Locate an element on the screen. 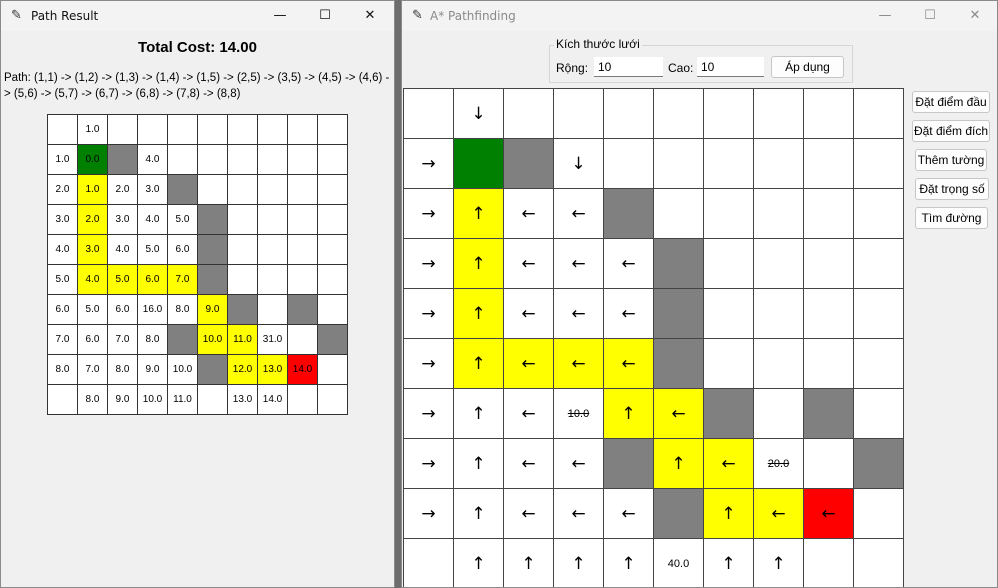 The height and width of the screenshot is (588, 998). apply-button: Áp dụng is located at coordinates (807, 67).